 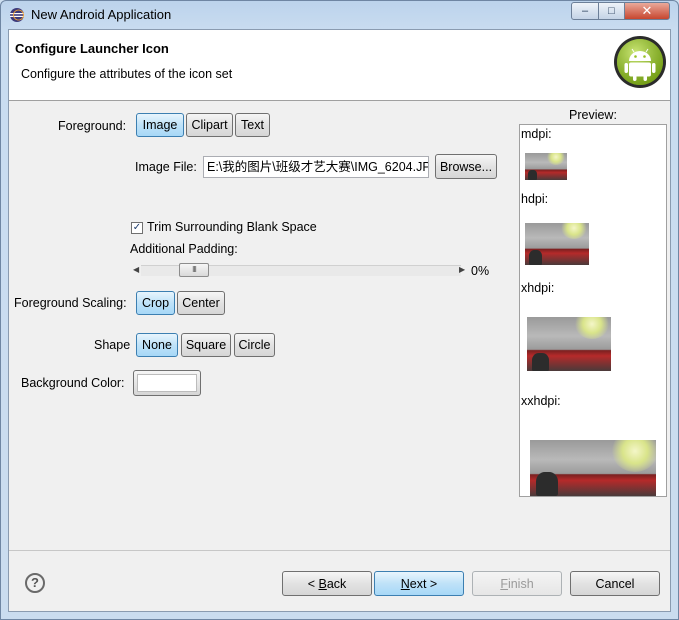 I want to click on shape-none-button: None, so click(x=157, y=345).